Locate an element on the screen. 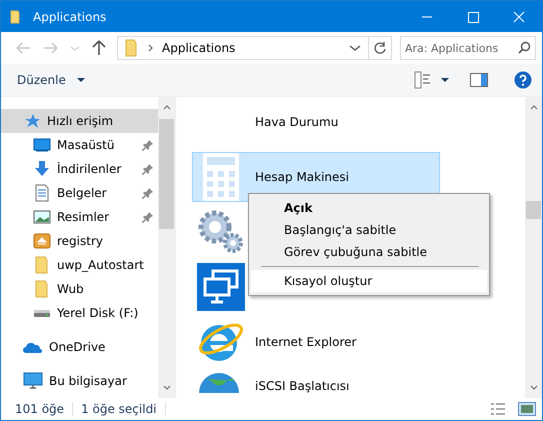 The height and width of the screenshot is (421, 543). sidebar-label: registry is located at coordinates (80, 241).